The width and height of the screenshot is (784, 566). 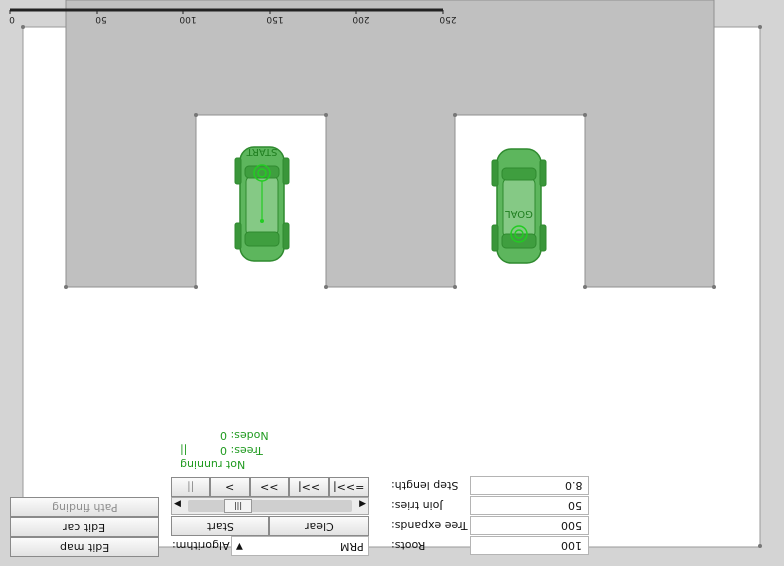 I want to click on join-tries-label-wrap: Join tries:, so click(x=417, y=505).